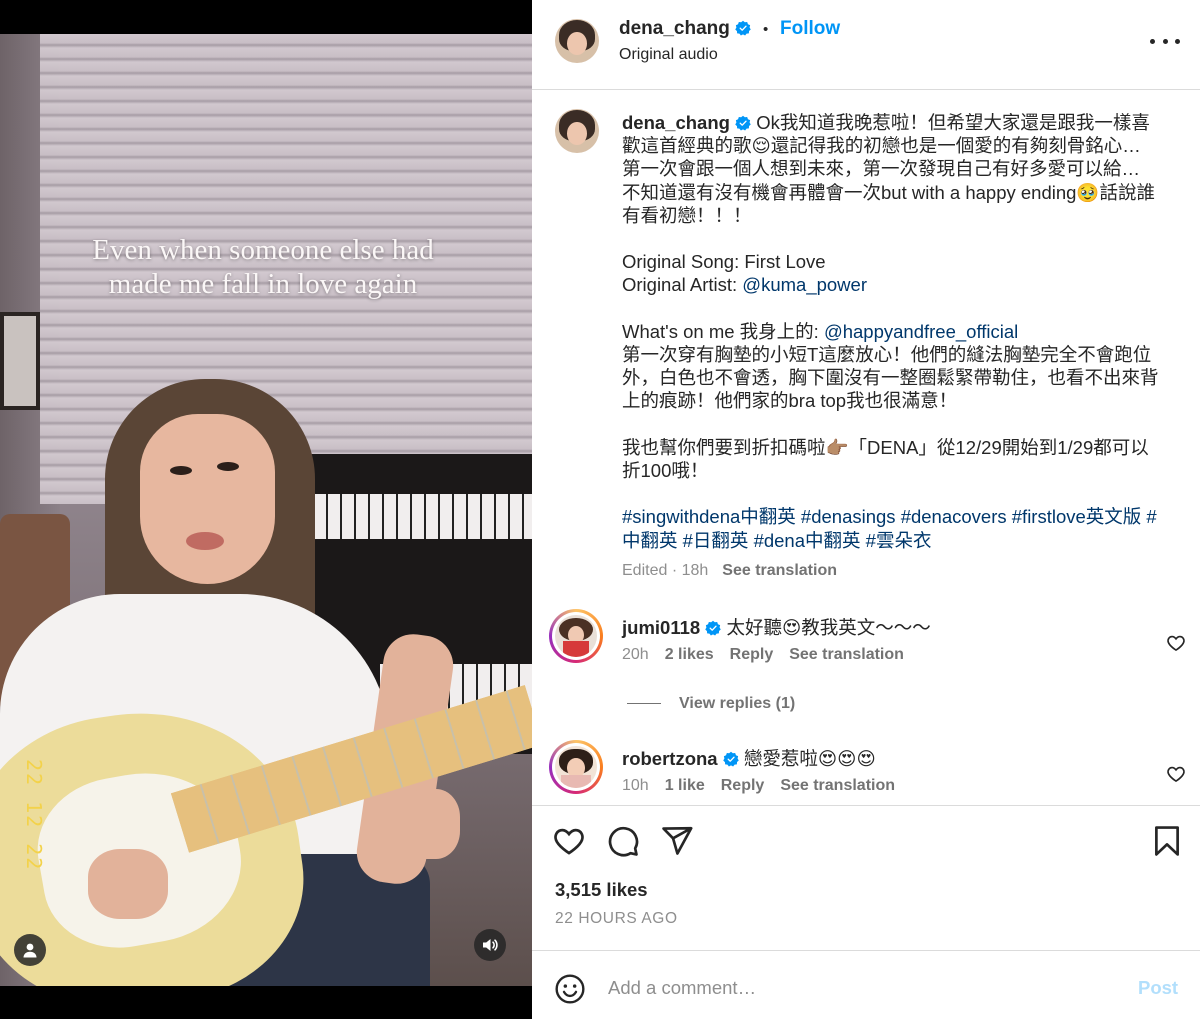 The height and width of the screenshot is (1019, 1200). What do you see at coordinates (779, 570) in the screenshot?
I see `caption-see-translation-button: See translation` at bounding box center [779, 570].